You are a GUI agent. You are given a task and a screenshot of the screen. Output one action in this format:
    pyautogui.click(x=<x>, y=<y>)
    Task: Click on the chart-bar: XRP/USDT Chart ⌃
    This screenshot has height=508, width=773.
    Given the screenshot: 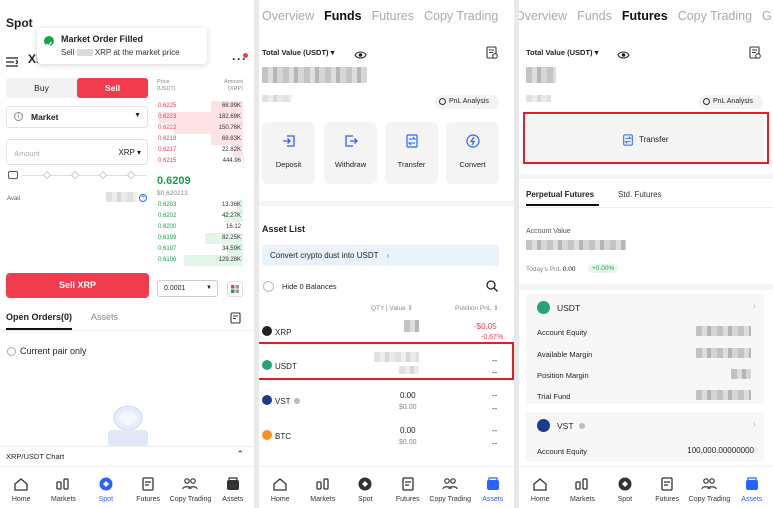 What is the action you would take?
    pyautogui.click(x=127, y=455)
    